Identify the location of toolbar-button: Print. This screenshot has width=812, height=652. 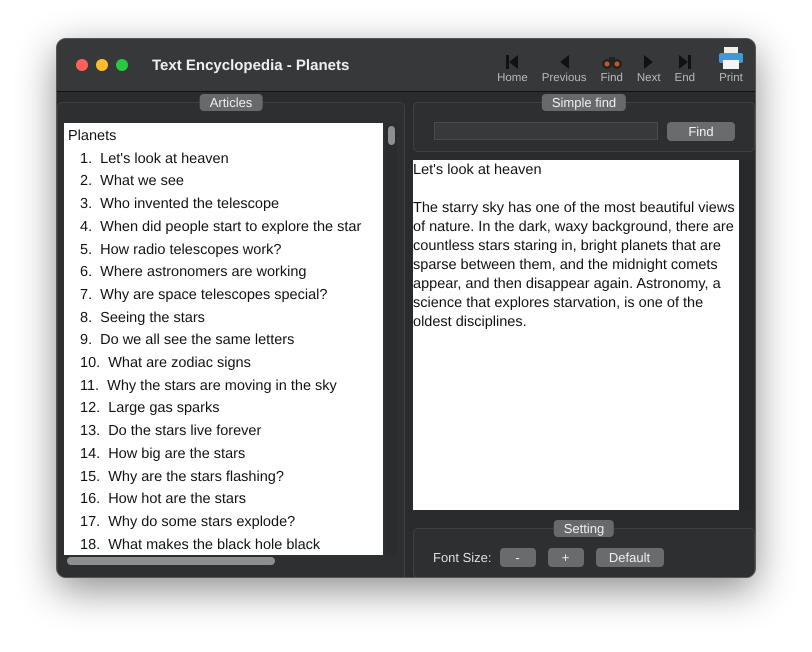
(731, 65).